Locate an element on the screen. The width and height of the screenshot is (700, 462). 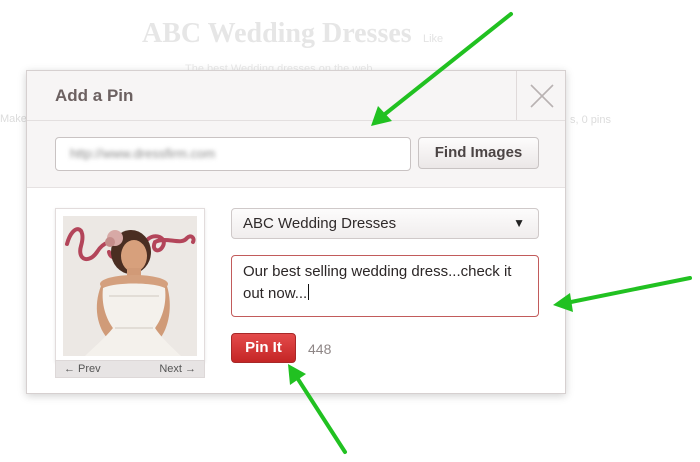
arrowhead-description-icon is located at coordinates (563, 302).